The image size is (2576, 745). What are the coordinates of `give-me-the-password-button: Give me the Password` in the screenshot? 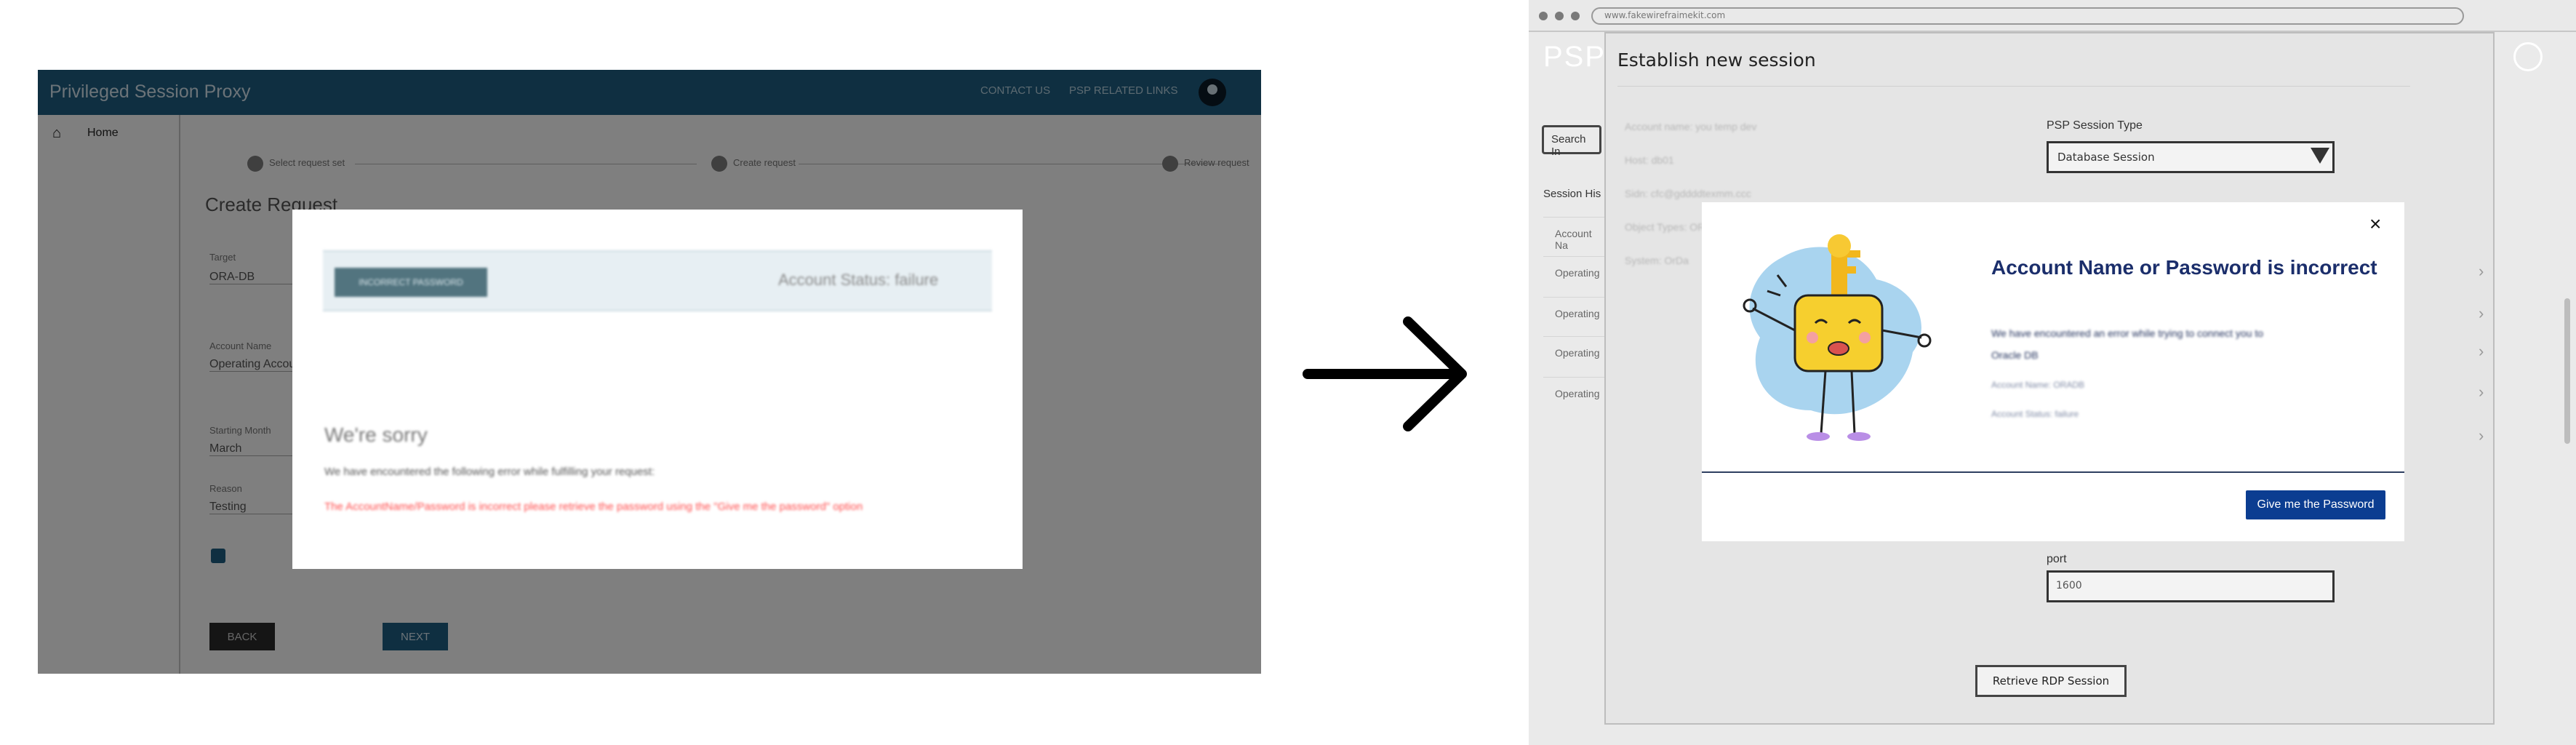 It's located at (2315, 504).